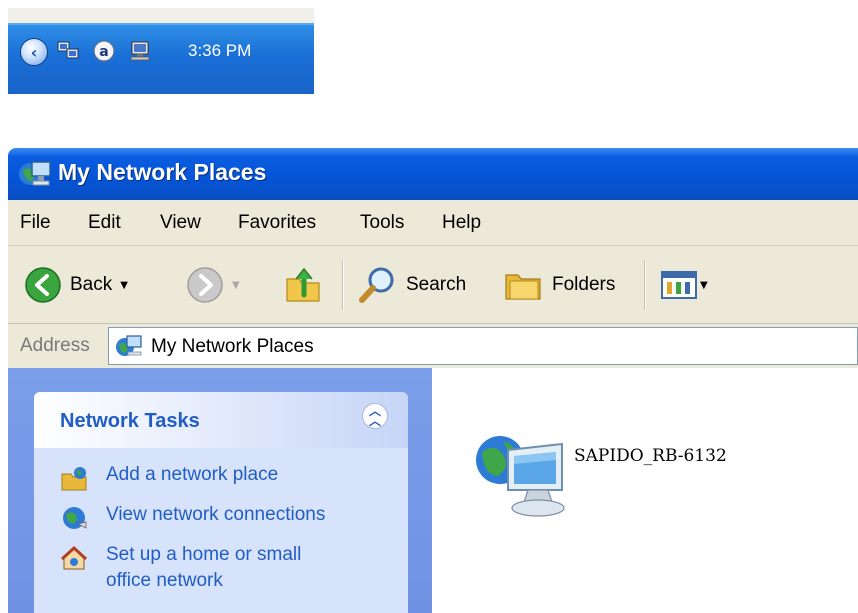  What do you see at coordinates (520, 476) in the screenshot?
I see `network-computer-icon` at bounding box center [520, 476].